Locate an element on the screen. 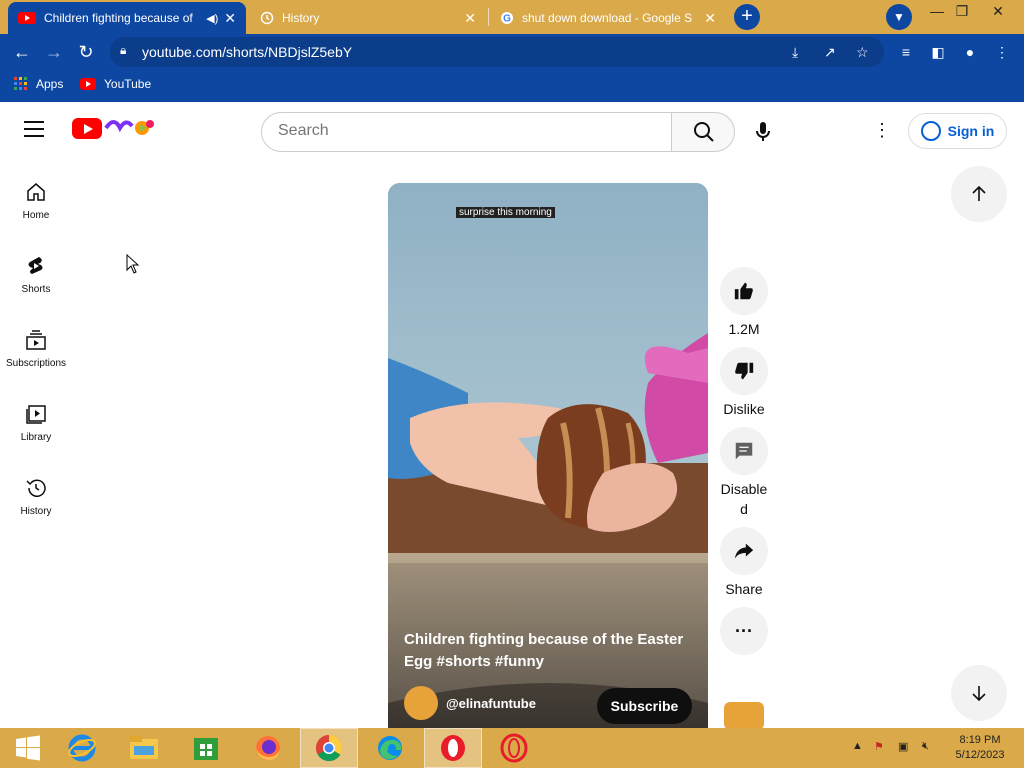 The height and width of the screenshot is (768, 1024). taskbar-chrome is located at coordinates (329, 748).